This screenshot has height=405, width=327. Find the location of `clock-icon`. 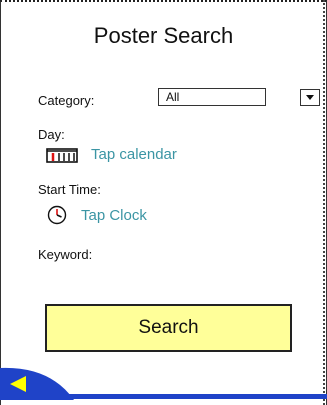

clock-icon is located at coordinates (57, 215).